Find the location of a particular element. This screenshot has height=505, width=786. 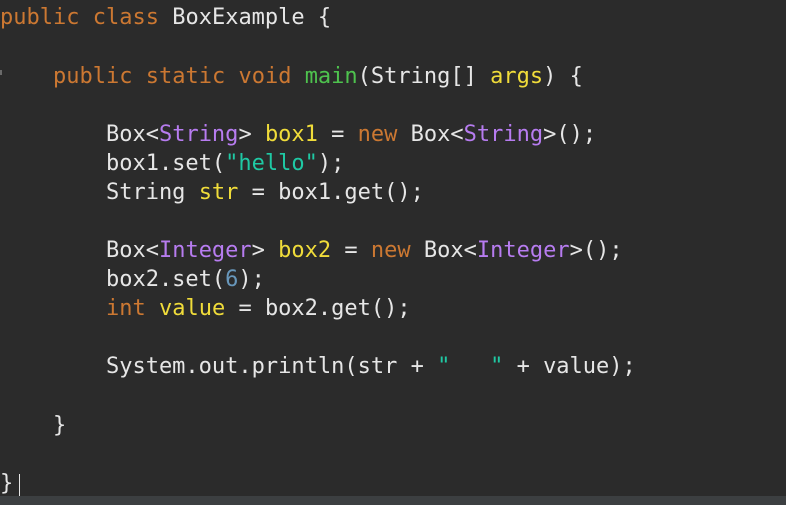

code-token-var: value is located at coordinates (192, 308).